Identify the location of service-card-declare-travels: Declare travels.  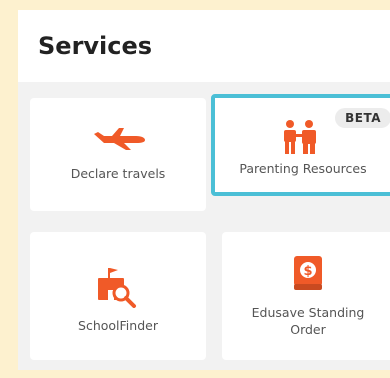
(118, 154).